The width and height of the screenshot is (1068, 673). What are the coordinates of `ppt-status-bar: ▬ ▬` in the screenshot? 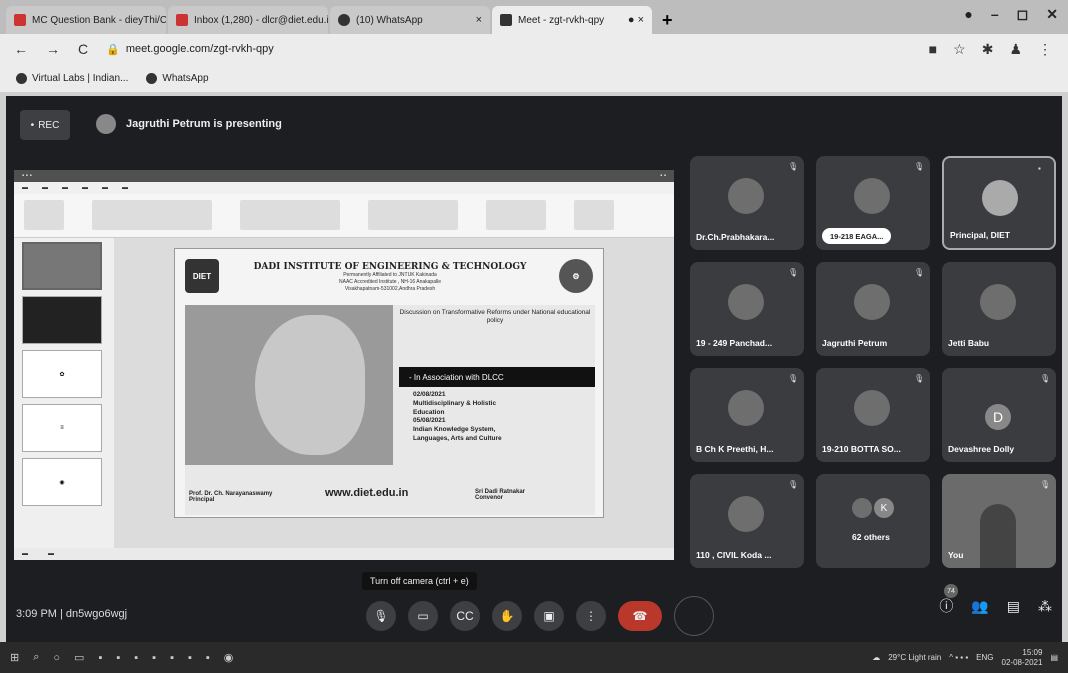 It's located at (344, 554).